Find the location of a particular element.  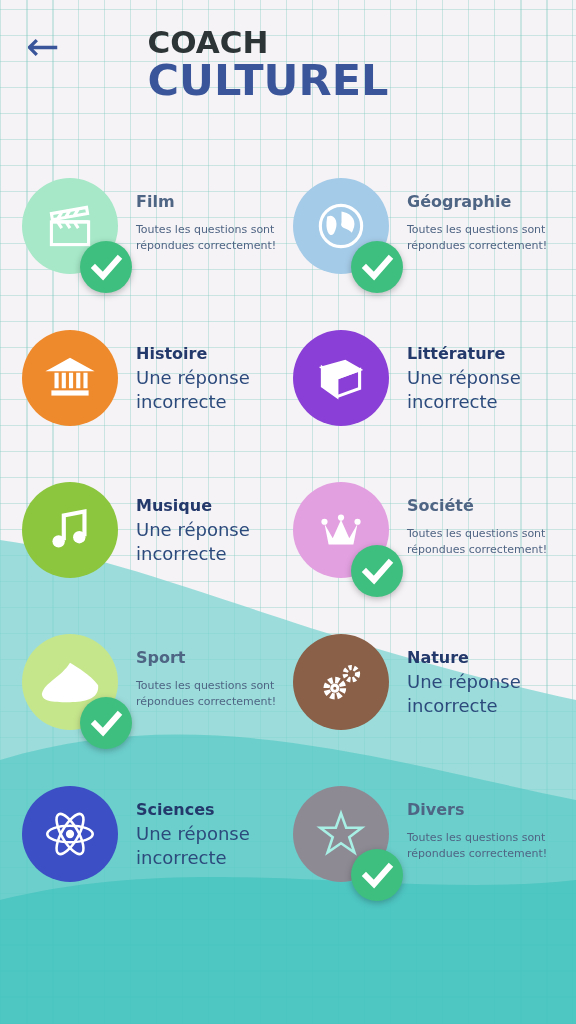

category-name: Divers is located at coordinates (436, 809).